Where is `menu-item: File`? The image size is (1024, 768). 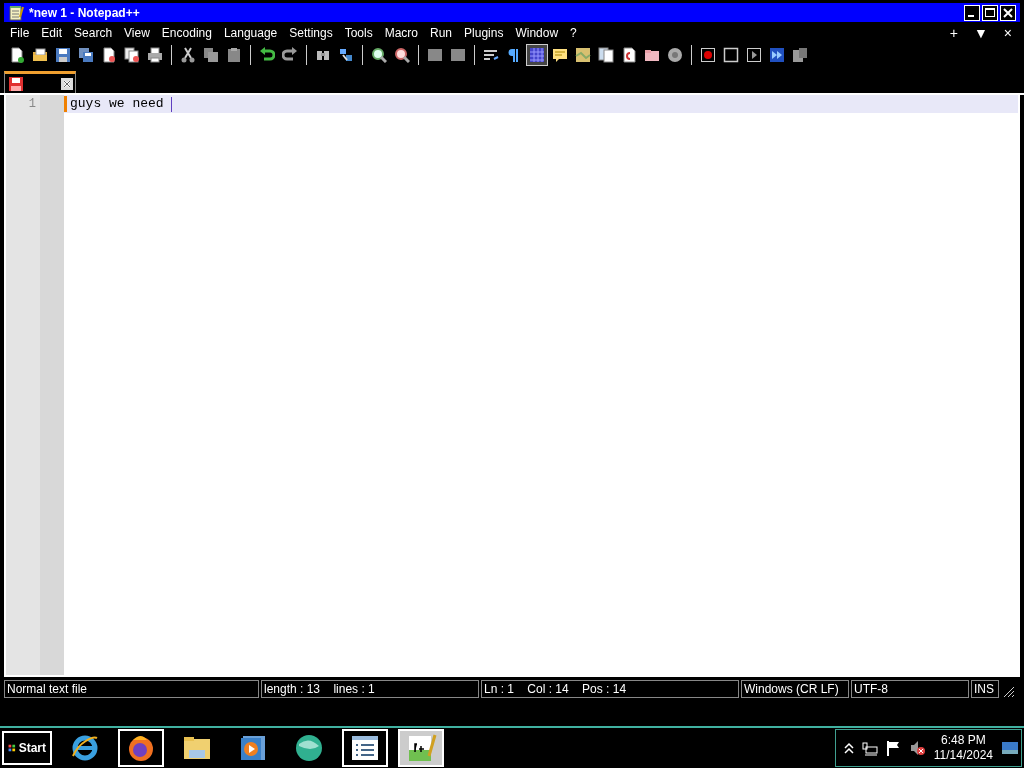 menu-item: File is located at coordinates (20, 33).